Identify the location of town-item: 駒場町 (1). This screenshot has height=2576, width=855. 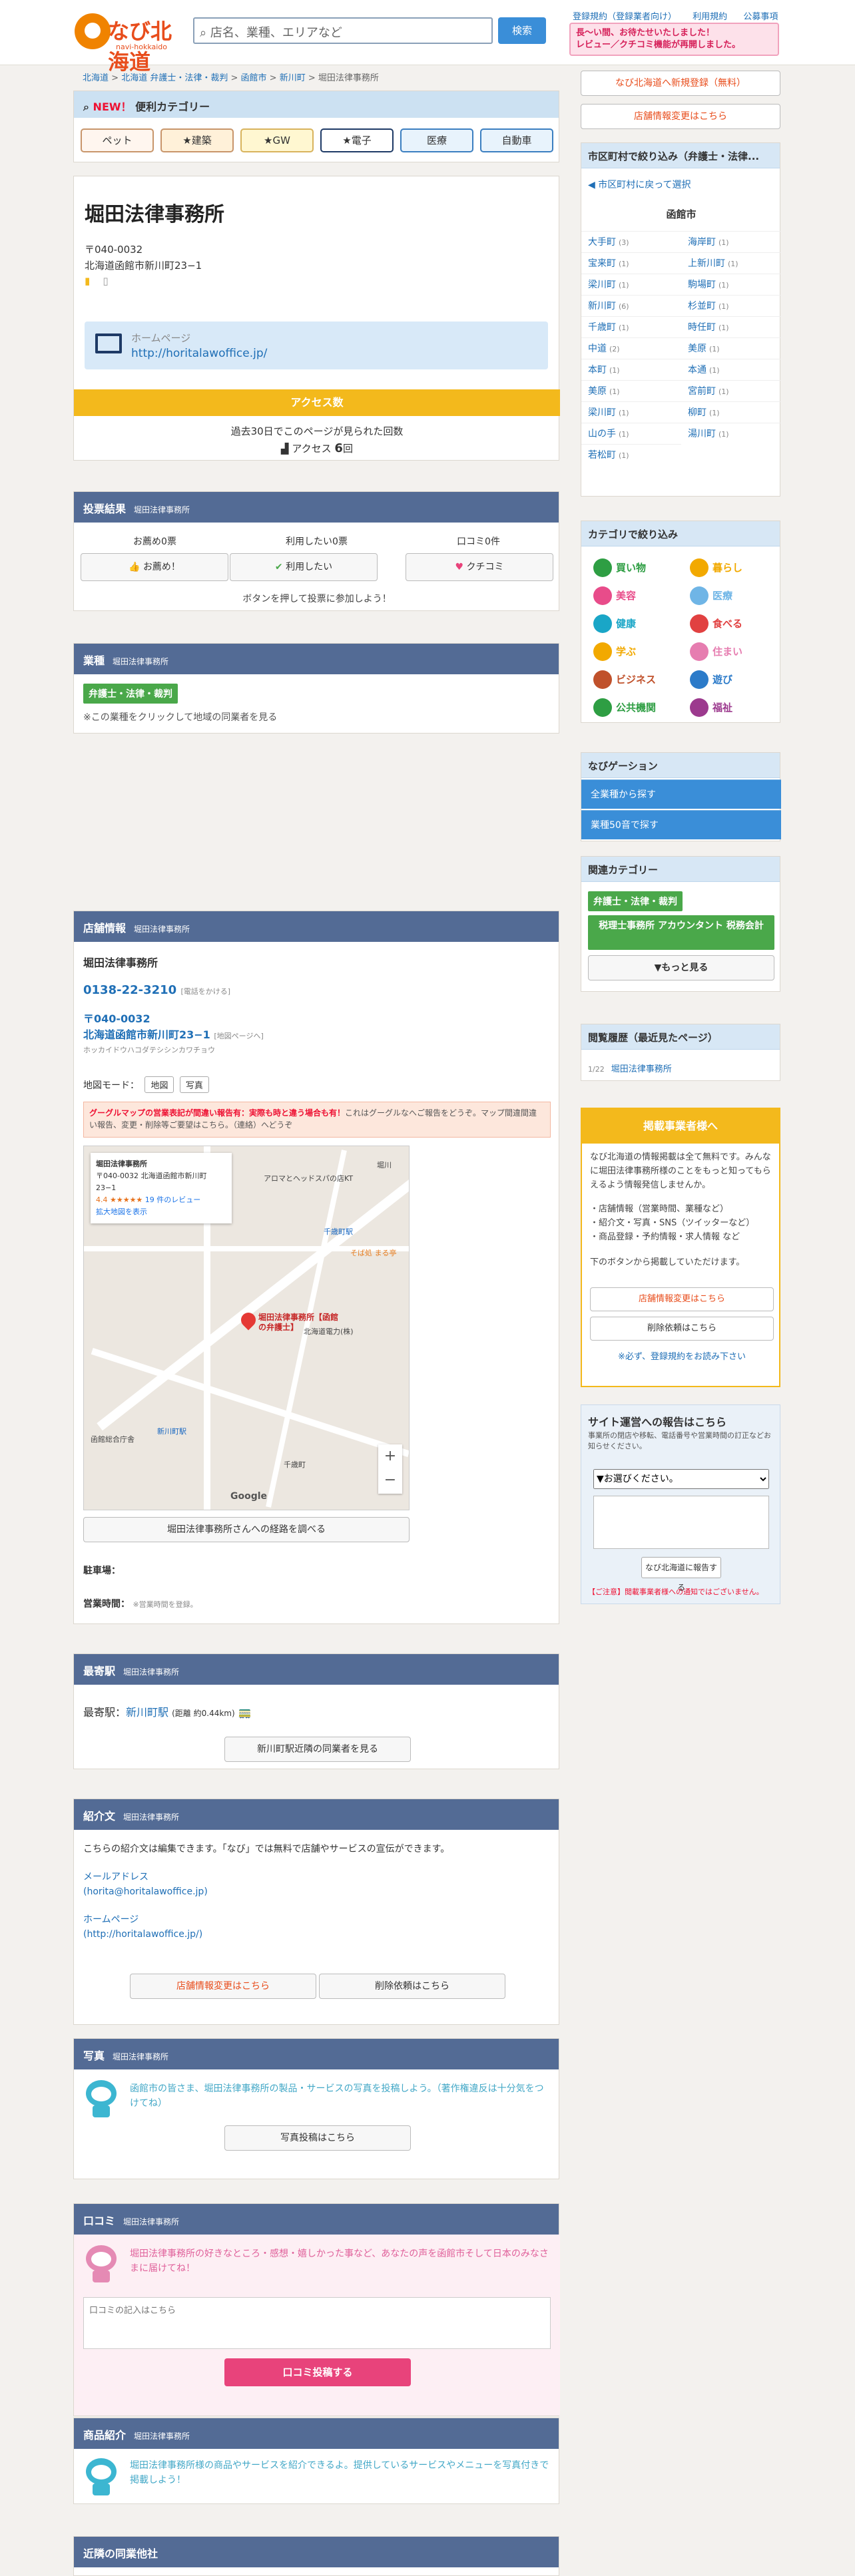
(731, 284).